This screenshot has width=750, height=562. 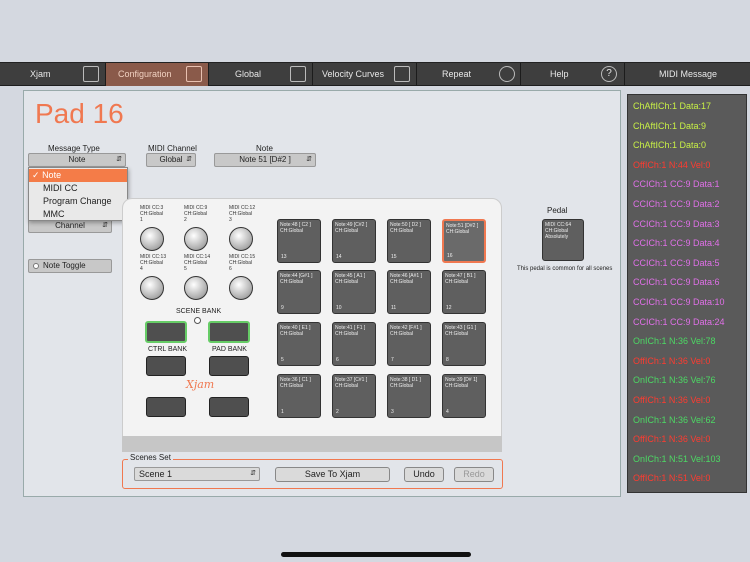 I want to click on scene-bank-label: SCENE BANK, so click(x=199, y=311).